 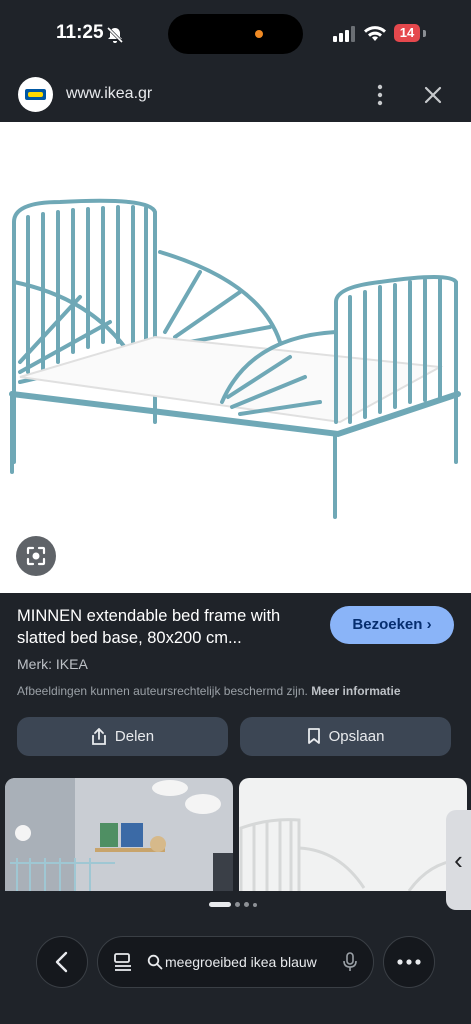 I want to click on cellular-signal-icon, so click(x=344, y=34).